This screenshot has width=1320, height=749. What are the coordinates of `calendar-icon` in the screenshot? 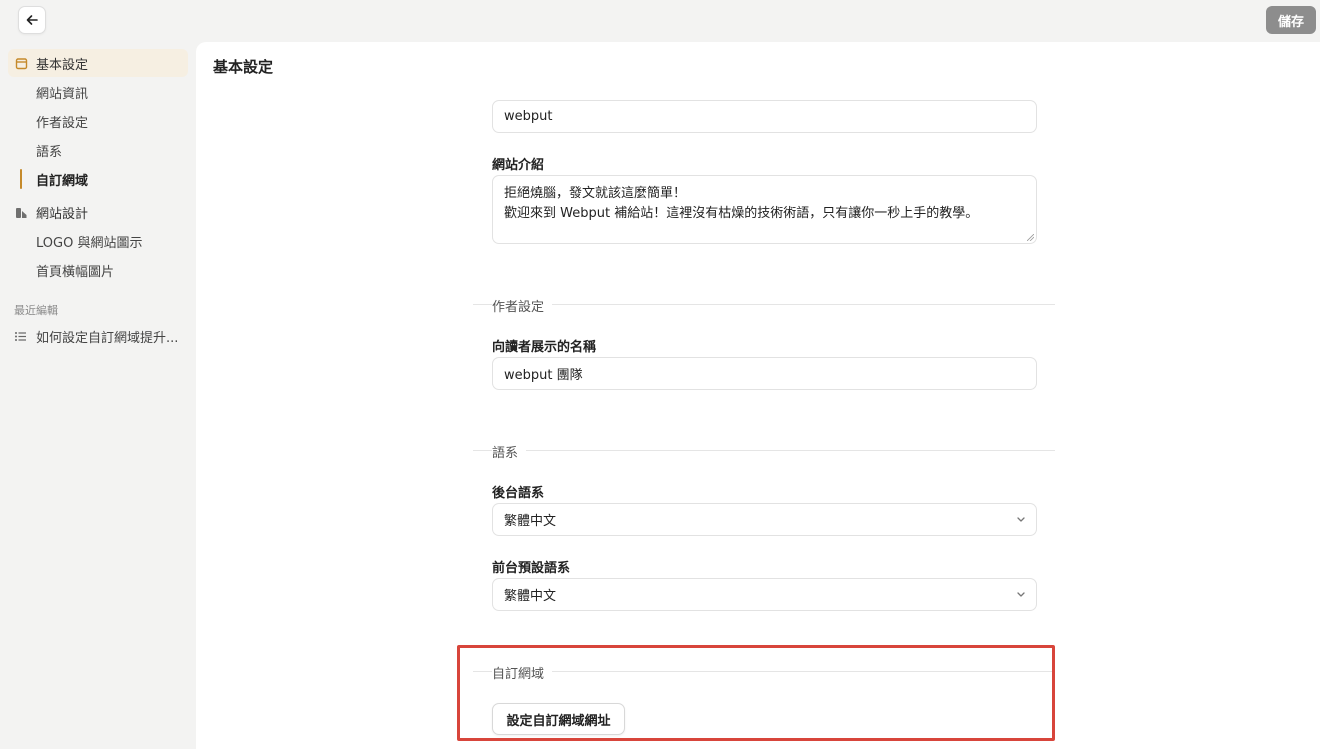 It's located at (21, 63).